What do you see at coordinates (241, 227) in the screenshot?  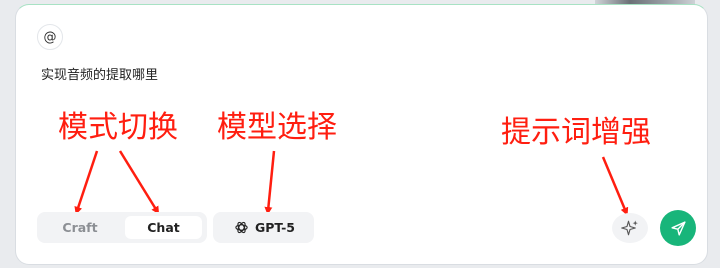 I see `openai-icon` at bounding box center [241, 227].